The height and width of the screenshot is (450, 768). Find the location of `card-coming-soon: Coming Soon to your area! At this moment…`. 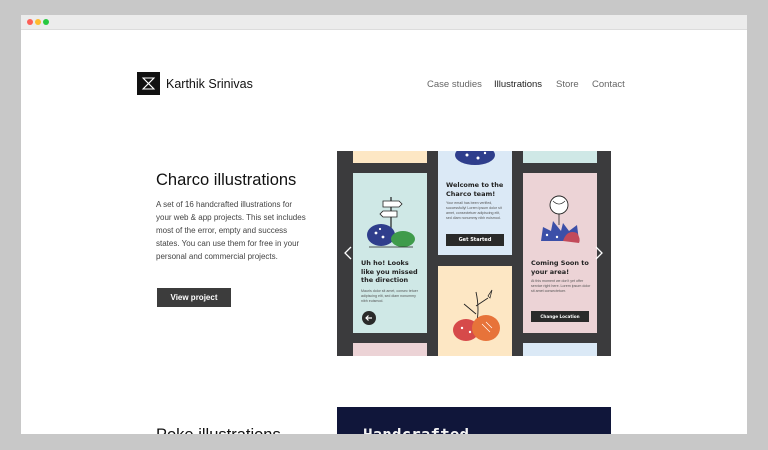

card-coming-soon: Coming Soon to your area! At this moment… is located at coordinates (560, 253).